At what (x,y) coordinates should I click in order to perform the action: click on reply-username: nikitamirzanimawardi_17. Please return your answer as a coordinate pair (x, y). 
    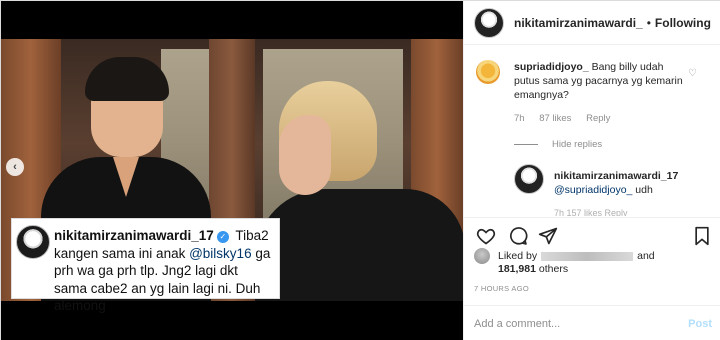
    Looking at the image, I should click on (616, 176).